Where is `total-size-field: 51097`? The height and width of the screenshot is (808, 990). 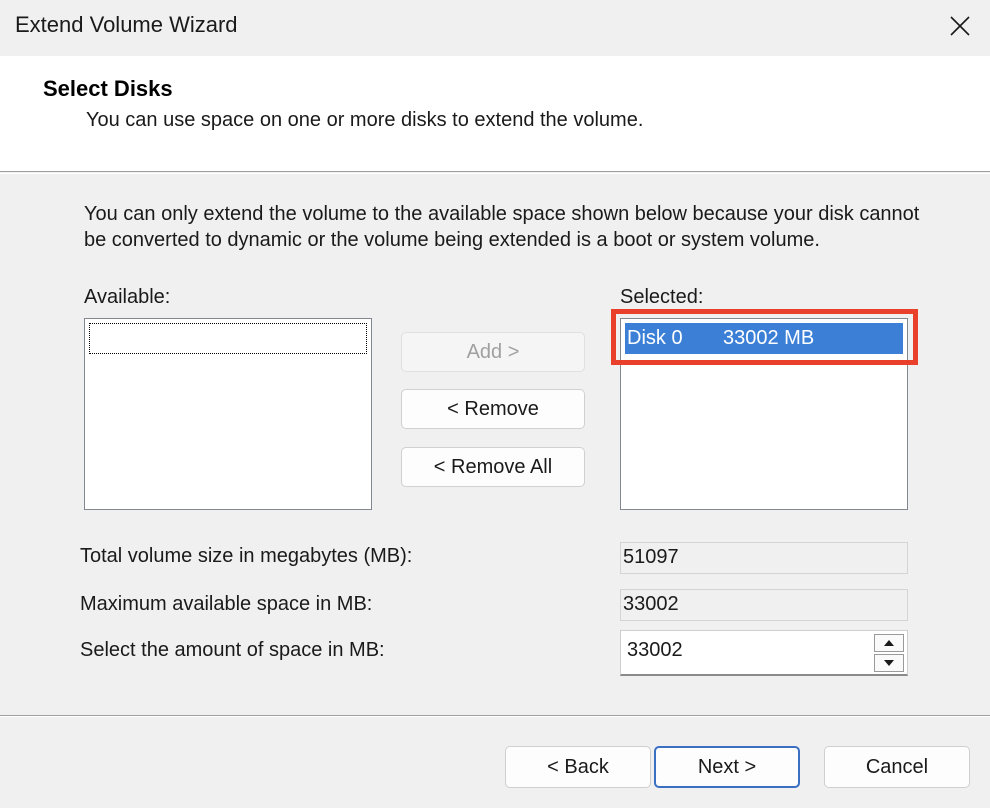
total-size-field: 51097 is located at coordinates (764, 558).